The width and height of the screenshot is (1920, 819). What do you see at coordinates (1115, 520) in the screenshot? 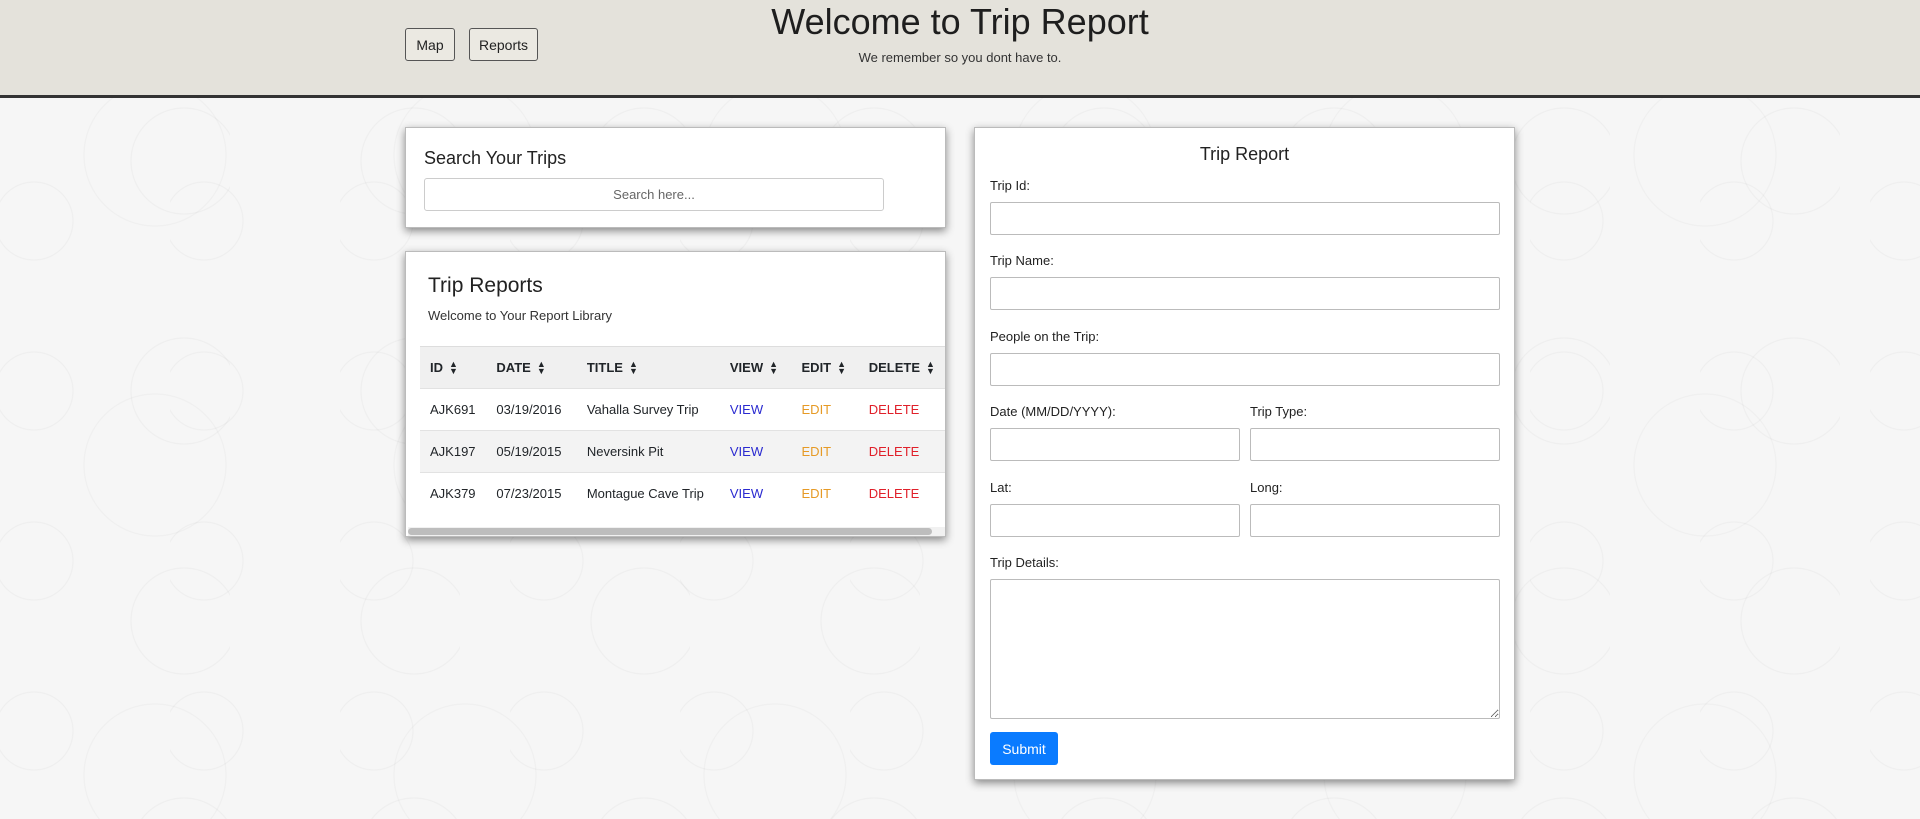
I see `lat-field` at bounding box center [1115, 520].